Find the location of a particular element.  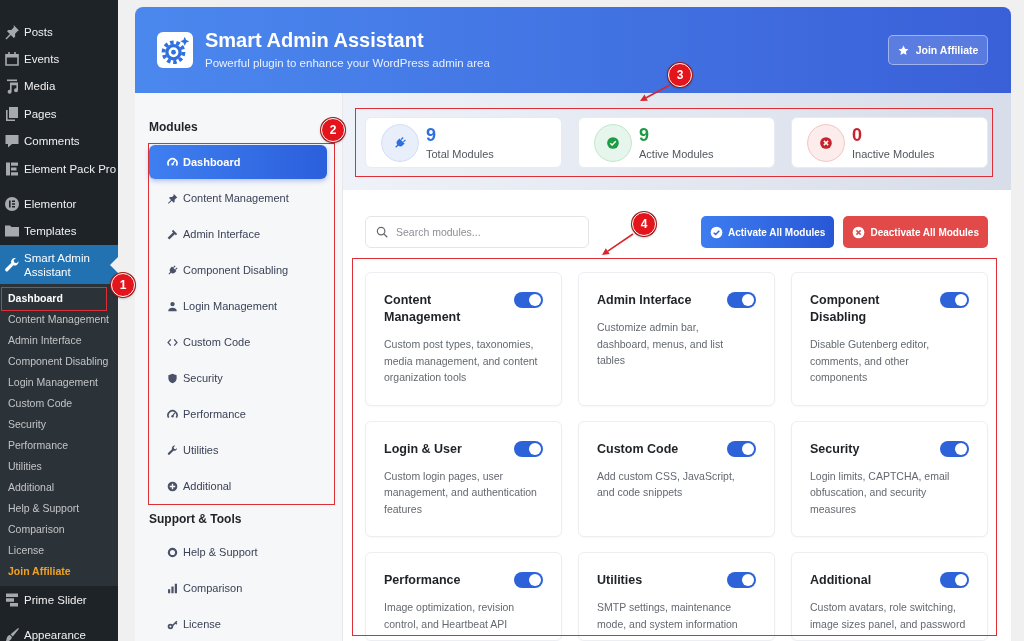

nav-item: Comparison is located at coordinates (238, 588).